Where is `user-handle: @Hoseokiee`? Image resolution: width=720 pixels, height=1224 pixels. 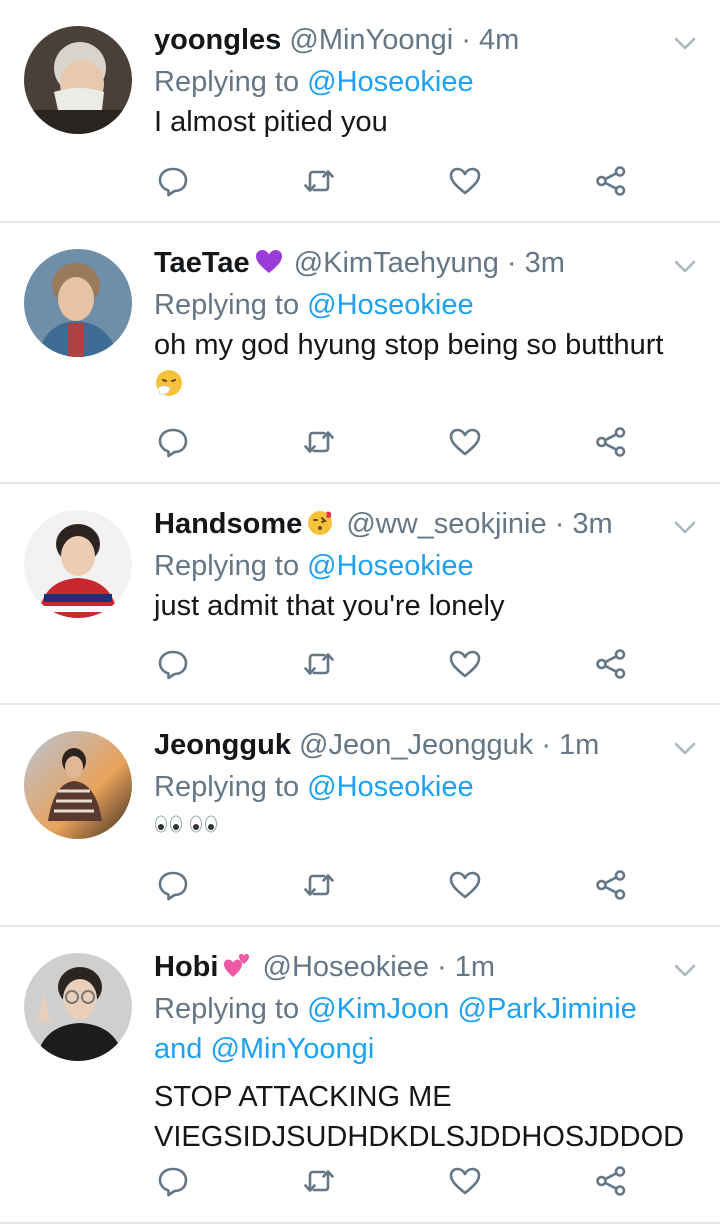 user-handle: @Hoseokiee is located at coordinates (346, 967).